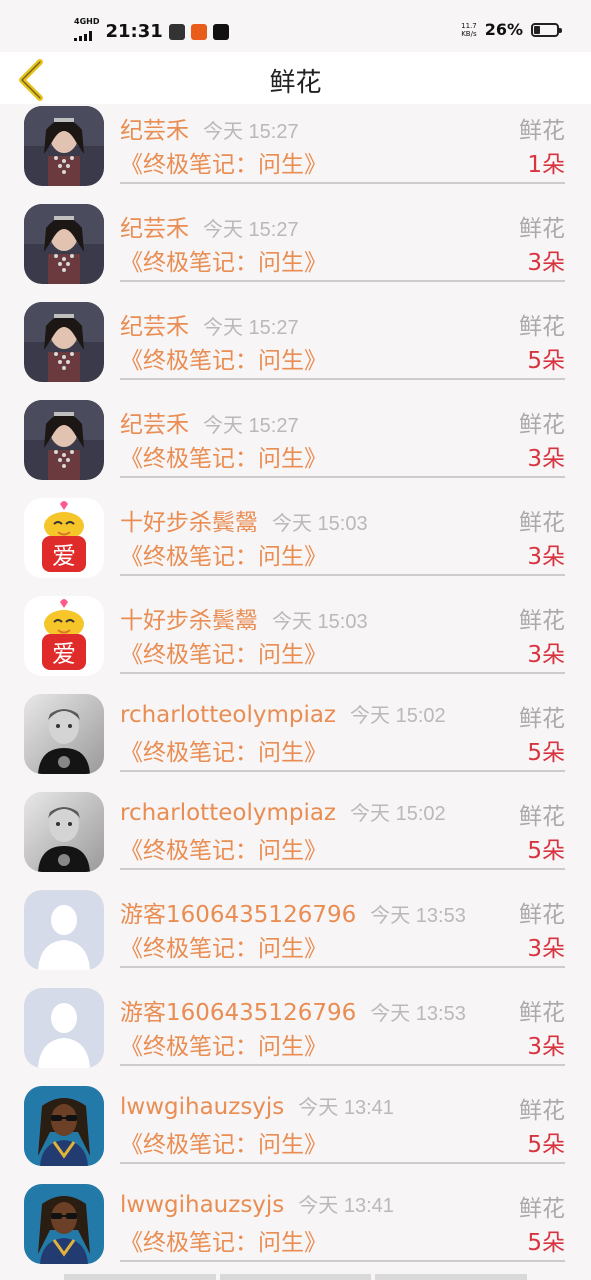 The width and height of the screenshot is (591, 1280). I want to click on app-notification-icon, so click(176, 31).